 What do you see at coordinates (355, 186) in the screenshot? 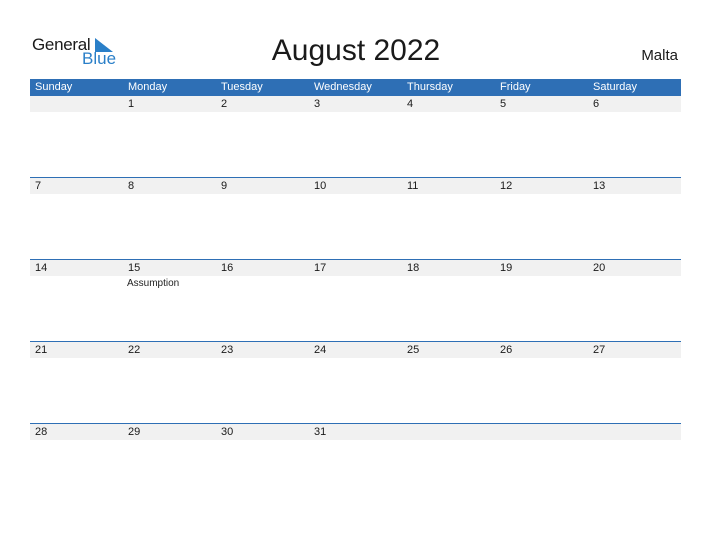
I see `date-strip: 7 8 9 10 11 12 13` at bounding box center [355, 186].